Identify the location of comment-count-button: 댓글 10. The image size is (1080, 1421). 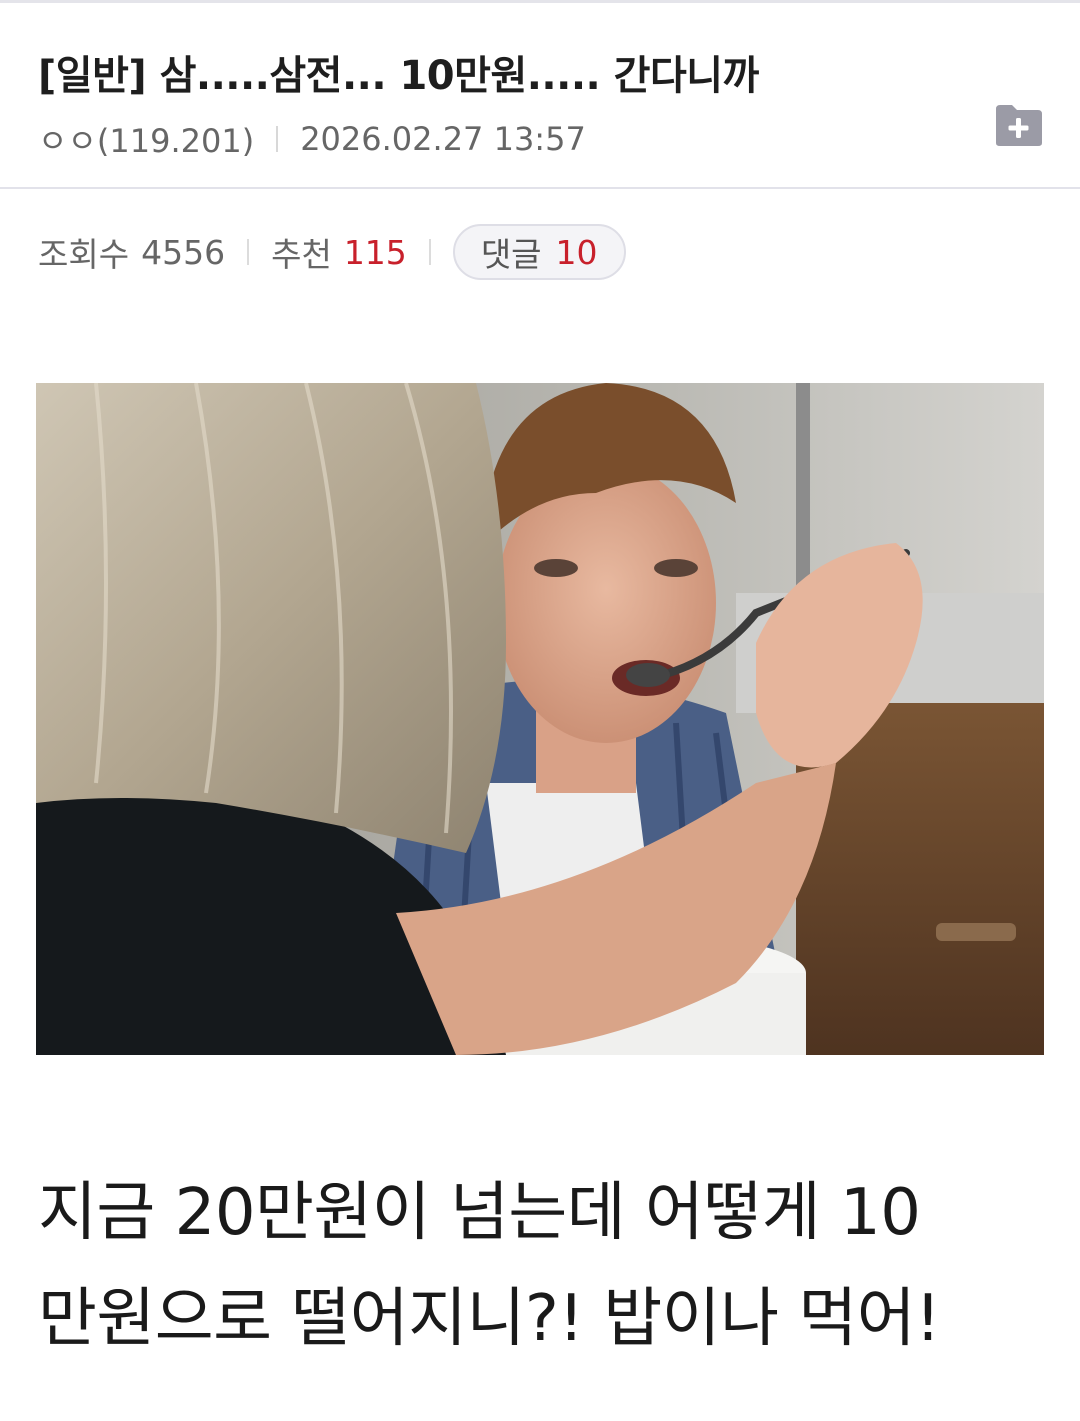
(539, 252).